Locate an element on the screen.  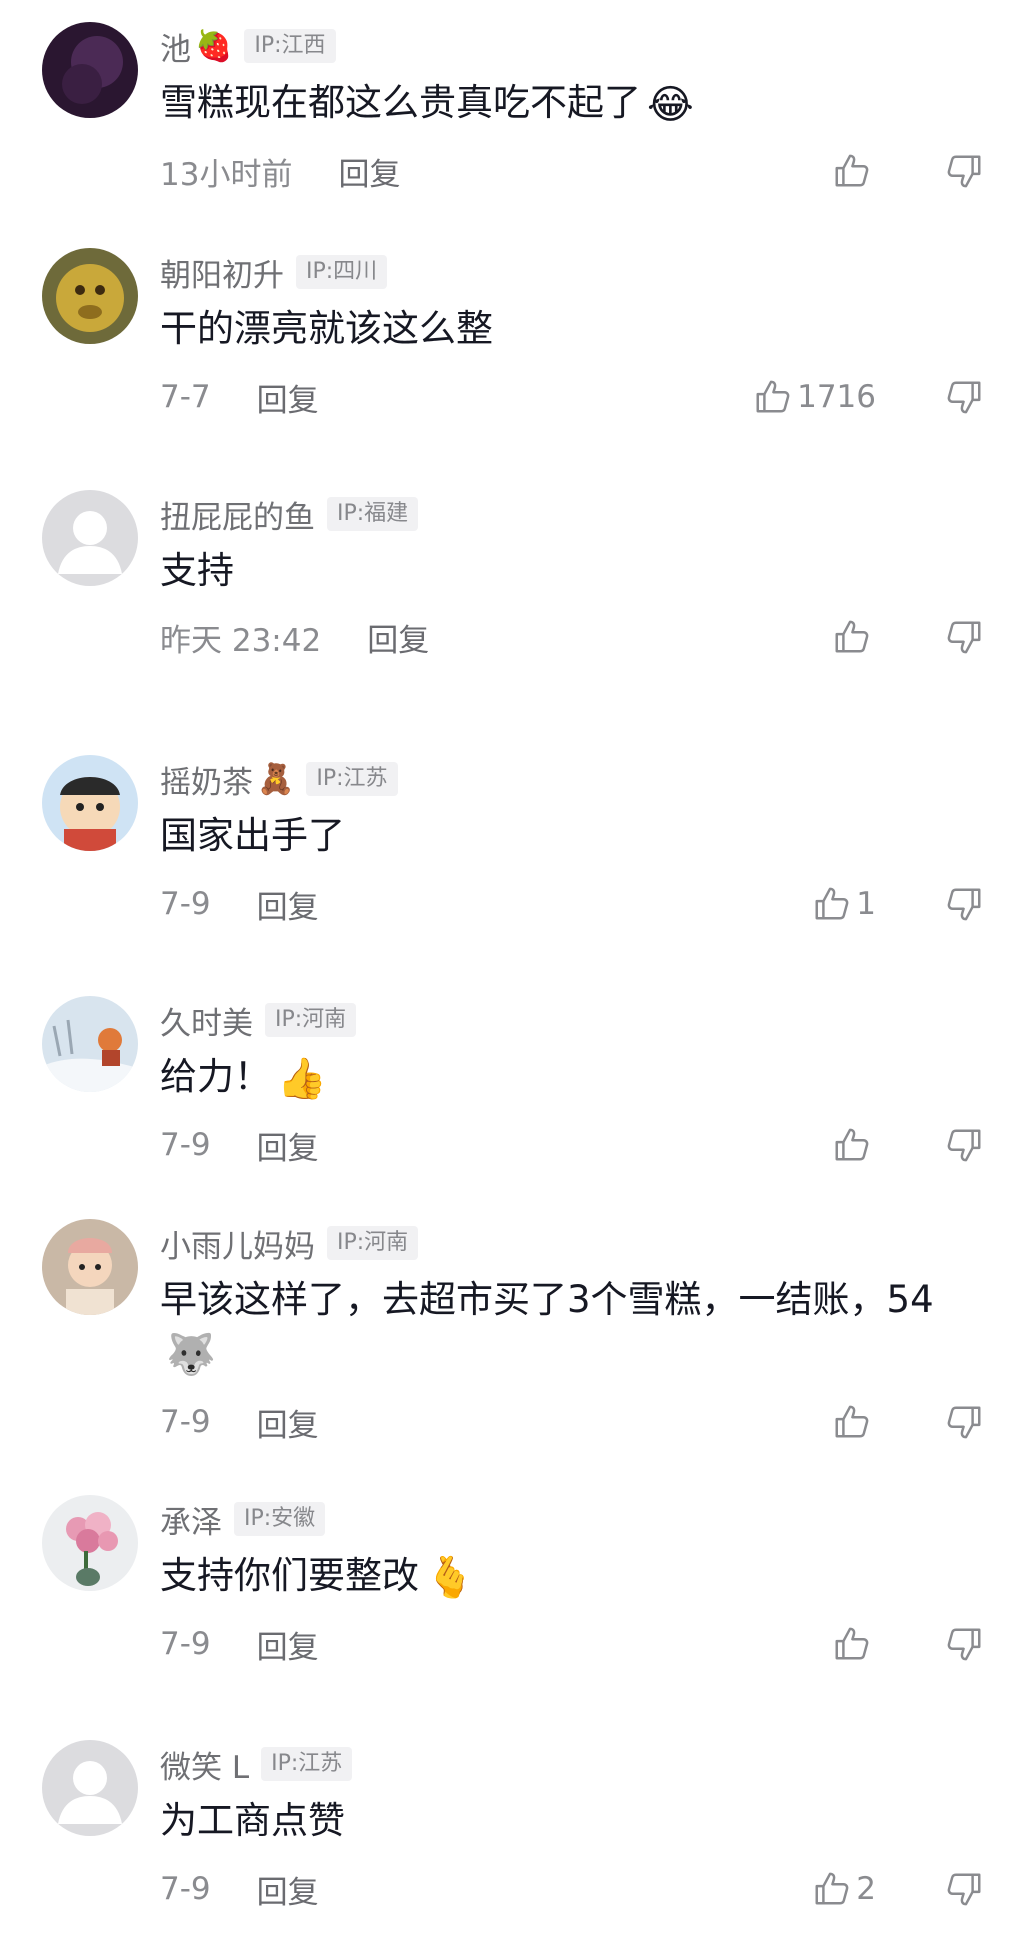
username: 承泽 is located at coordinates (191, 1519).